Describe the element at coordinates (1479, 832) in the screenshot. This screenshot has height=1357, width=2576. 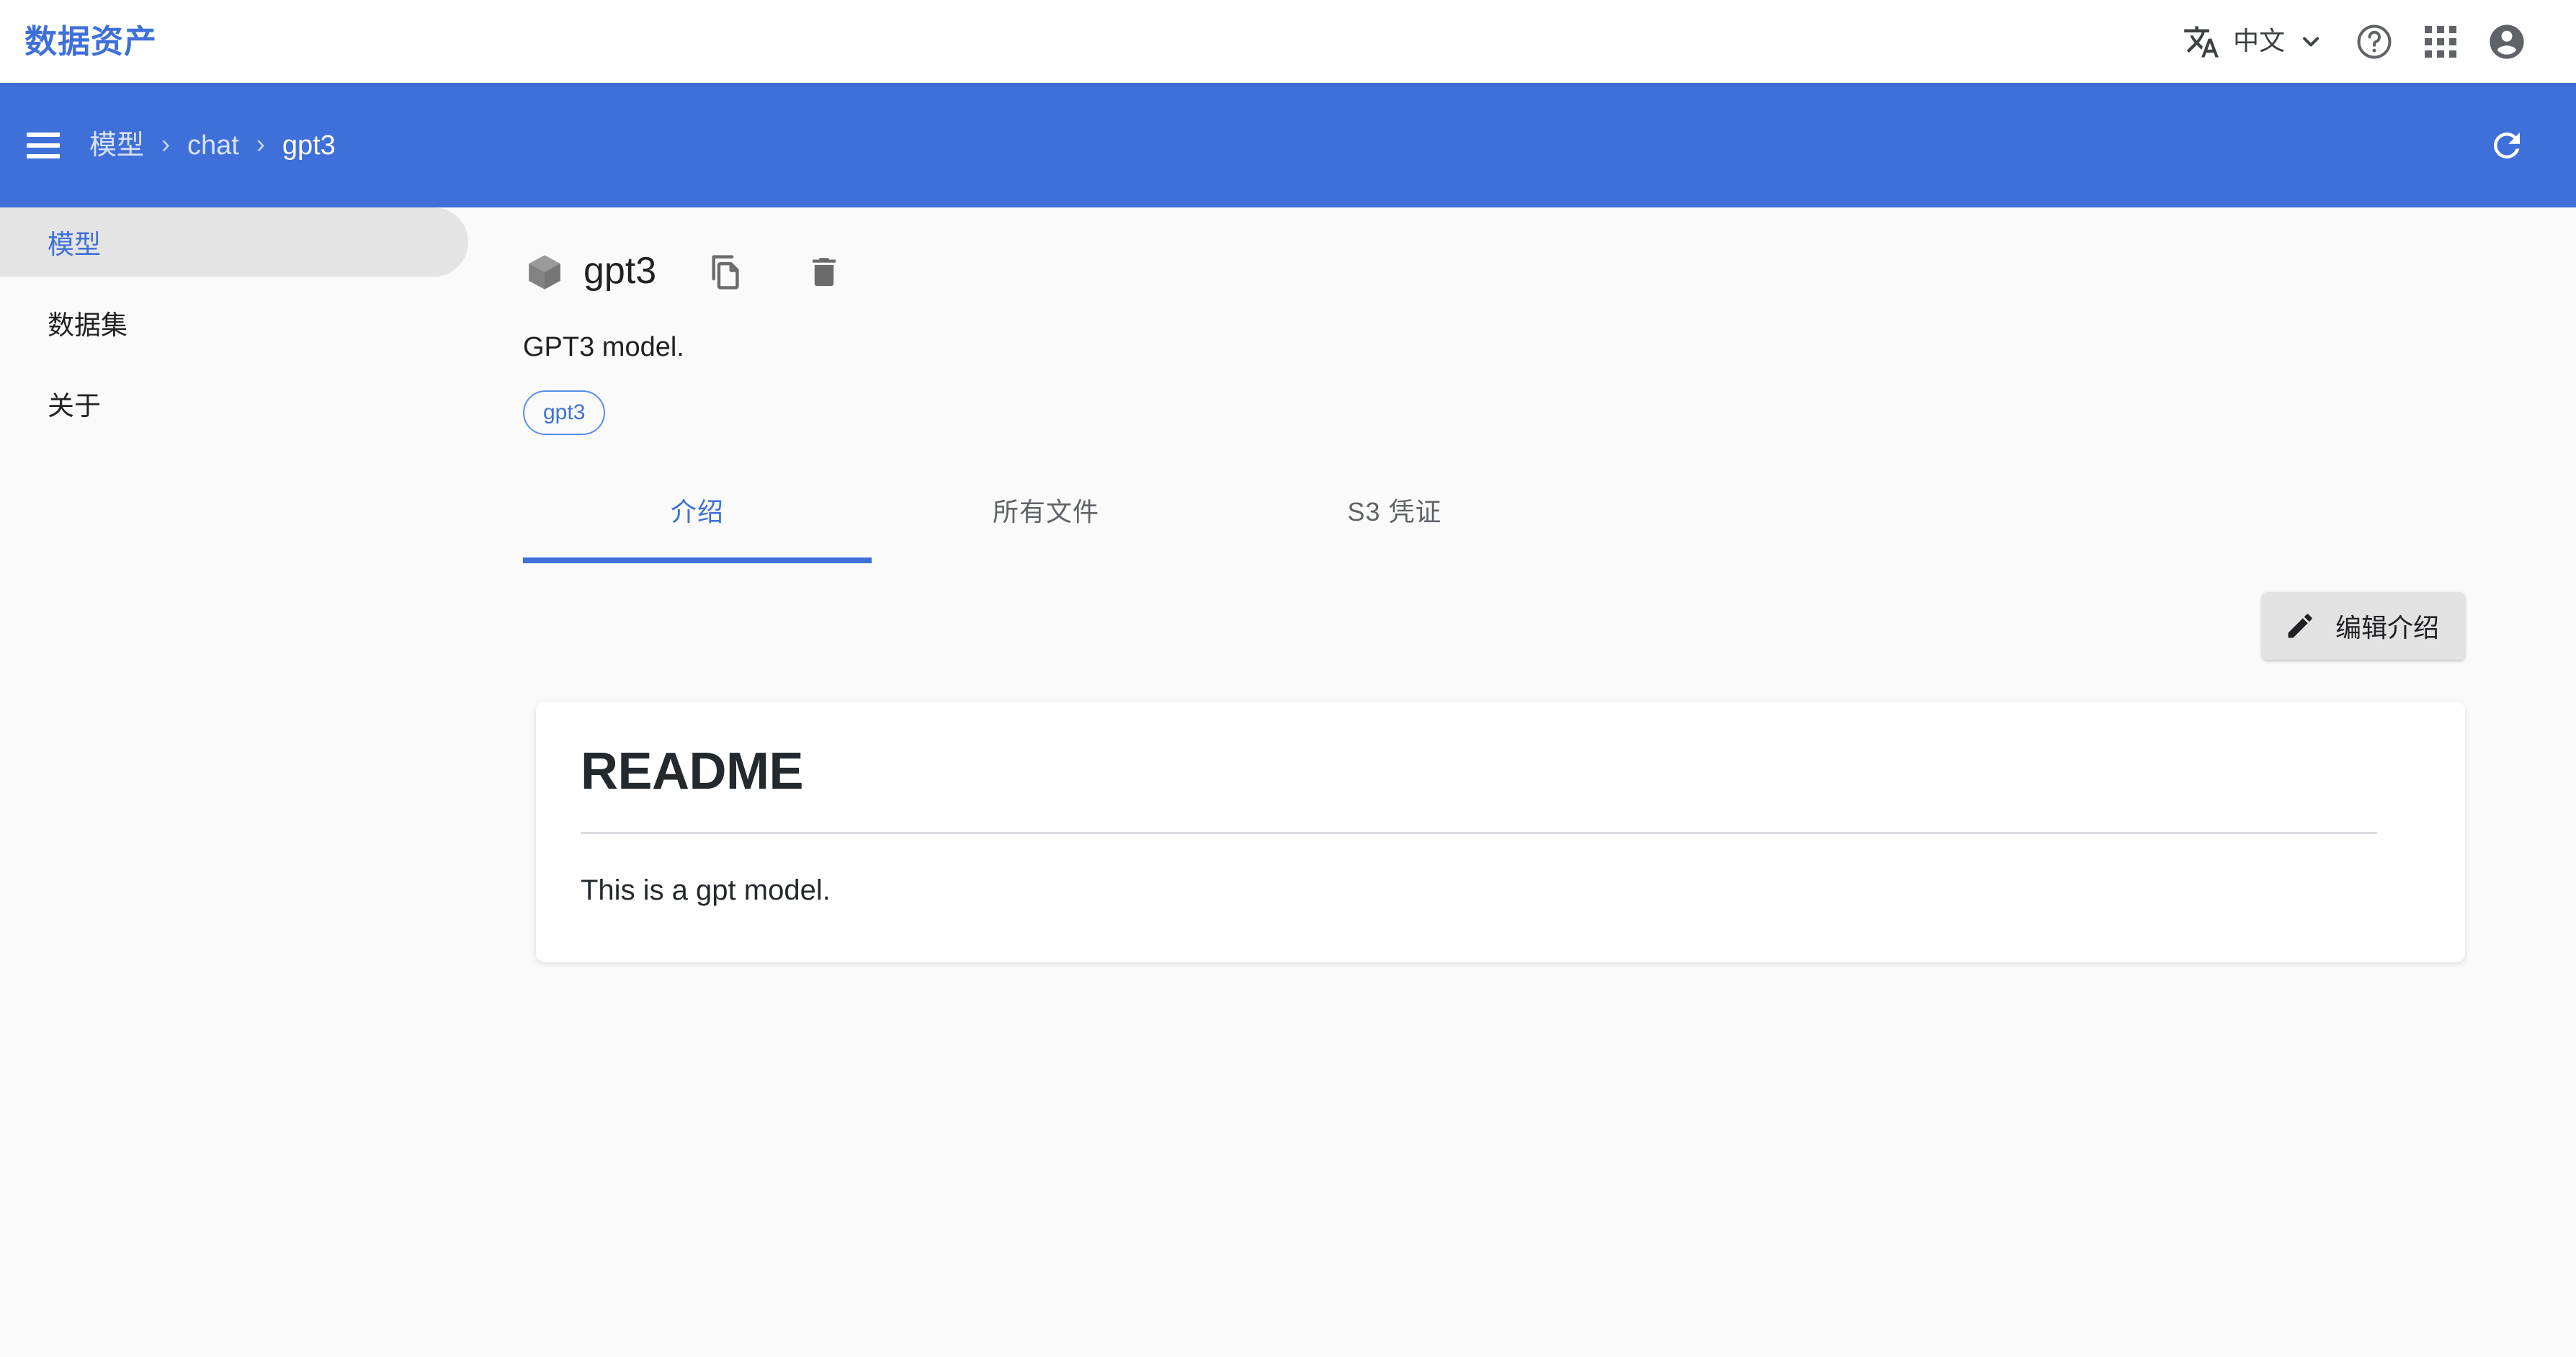
I see `readme-divider` at that location.